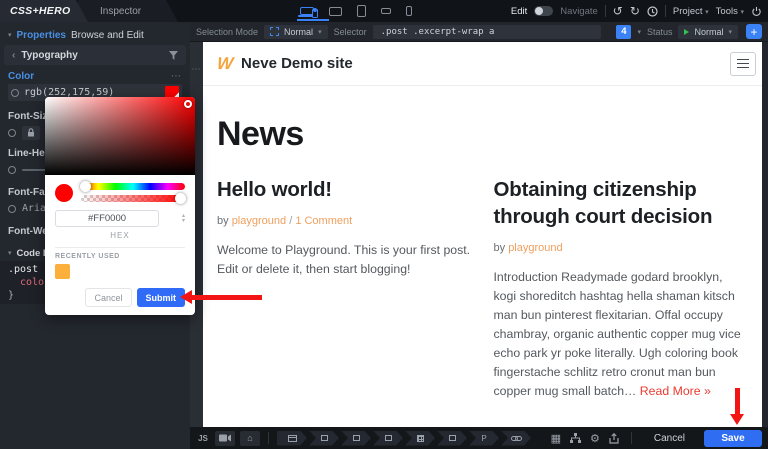 The height and width of the screenshot is (449, 768). I want to click on tablet-portrait-icon, so click(361, 11).